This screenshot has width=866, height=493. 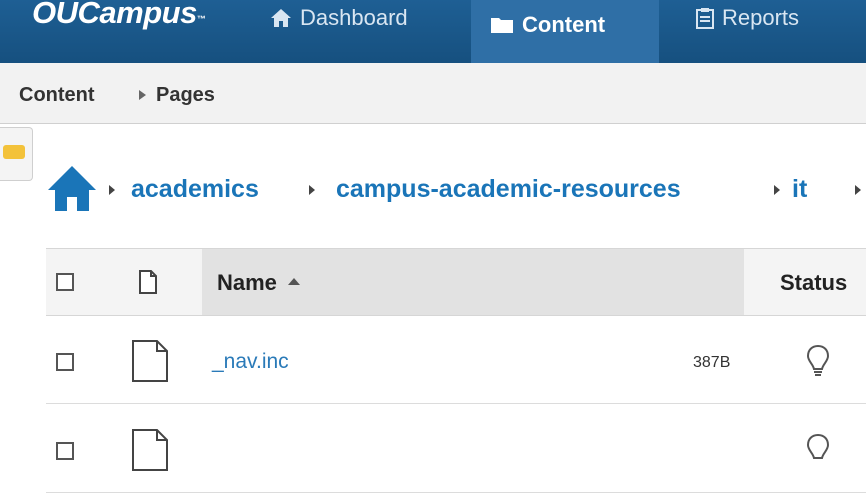 I want to click on nav-content: Content, so click(x=565, y=32).